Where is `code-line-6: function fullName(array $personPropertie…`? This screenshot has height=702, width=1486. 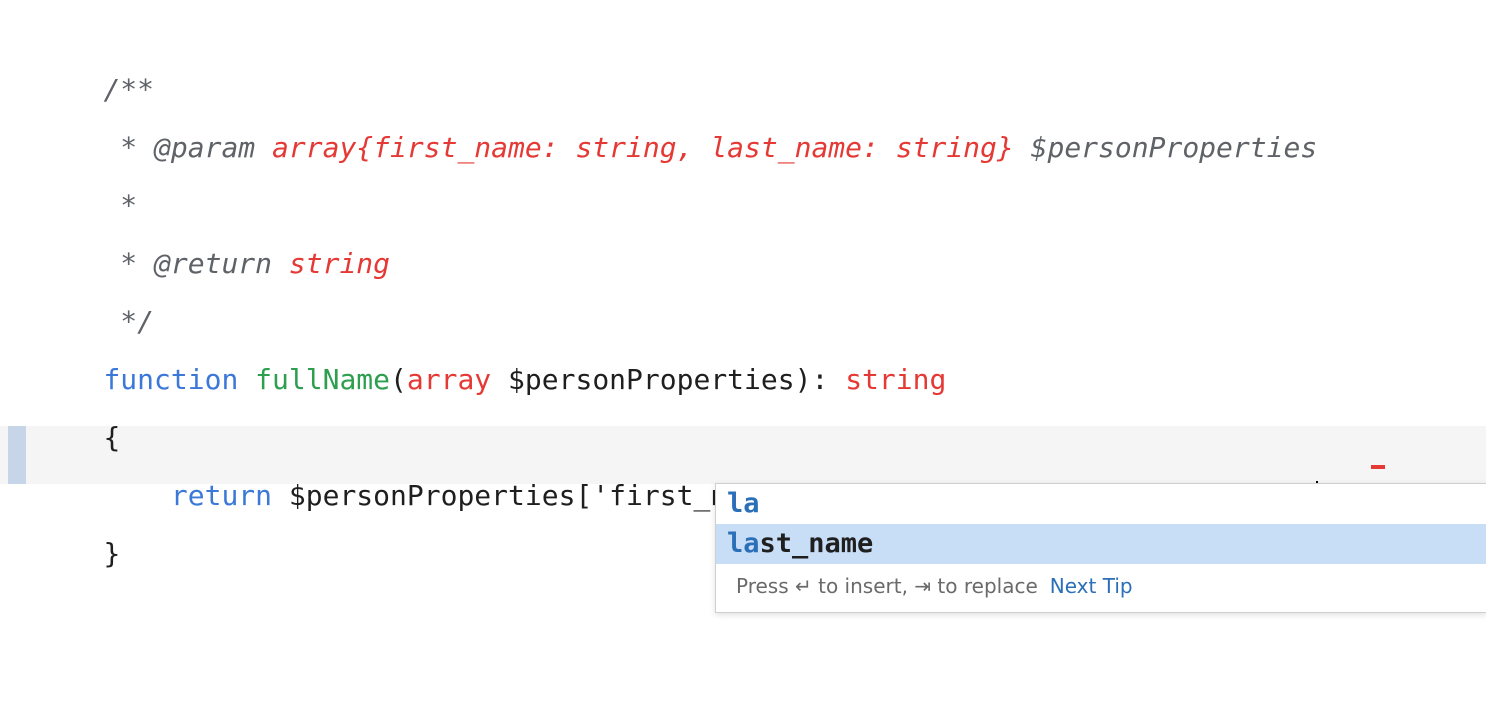
code-line-6: function fullName(array $personPropertie… is located at coordinates (491, 358).